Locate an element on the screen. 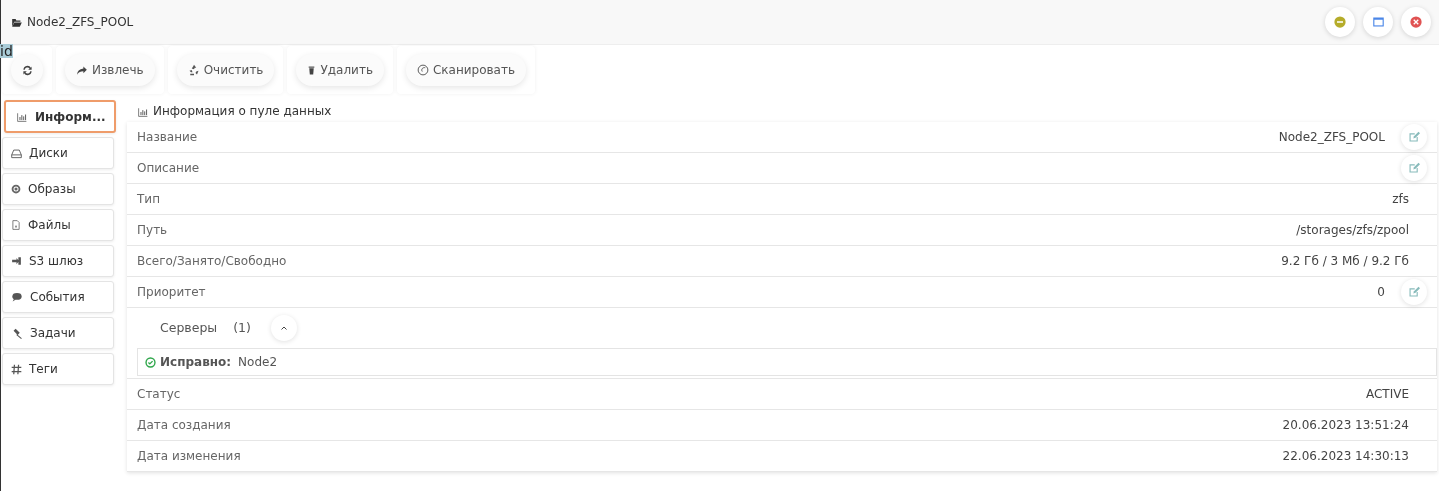 The width and height of the screenshot is (1439, 491). disc-icon is located at coordinates (16, 189).